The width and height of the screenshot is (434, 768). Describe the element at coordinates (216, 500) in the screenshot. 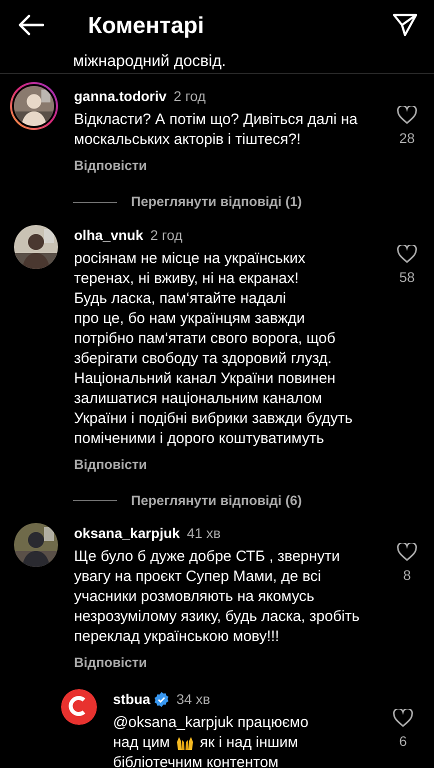

I see `view-replies-link: Переглянути відповіді (6)` at that location.